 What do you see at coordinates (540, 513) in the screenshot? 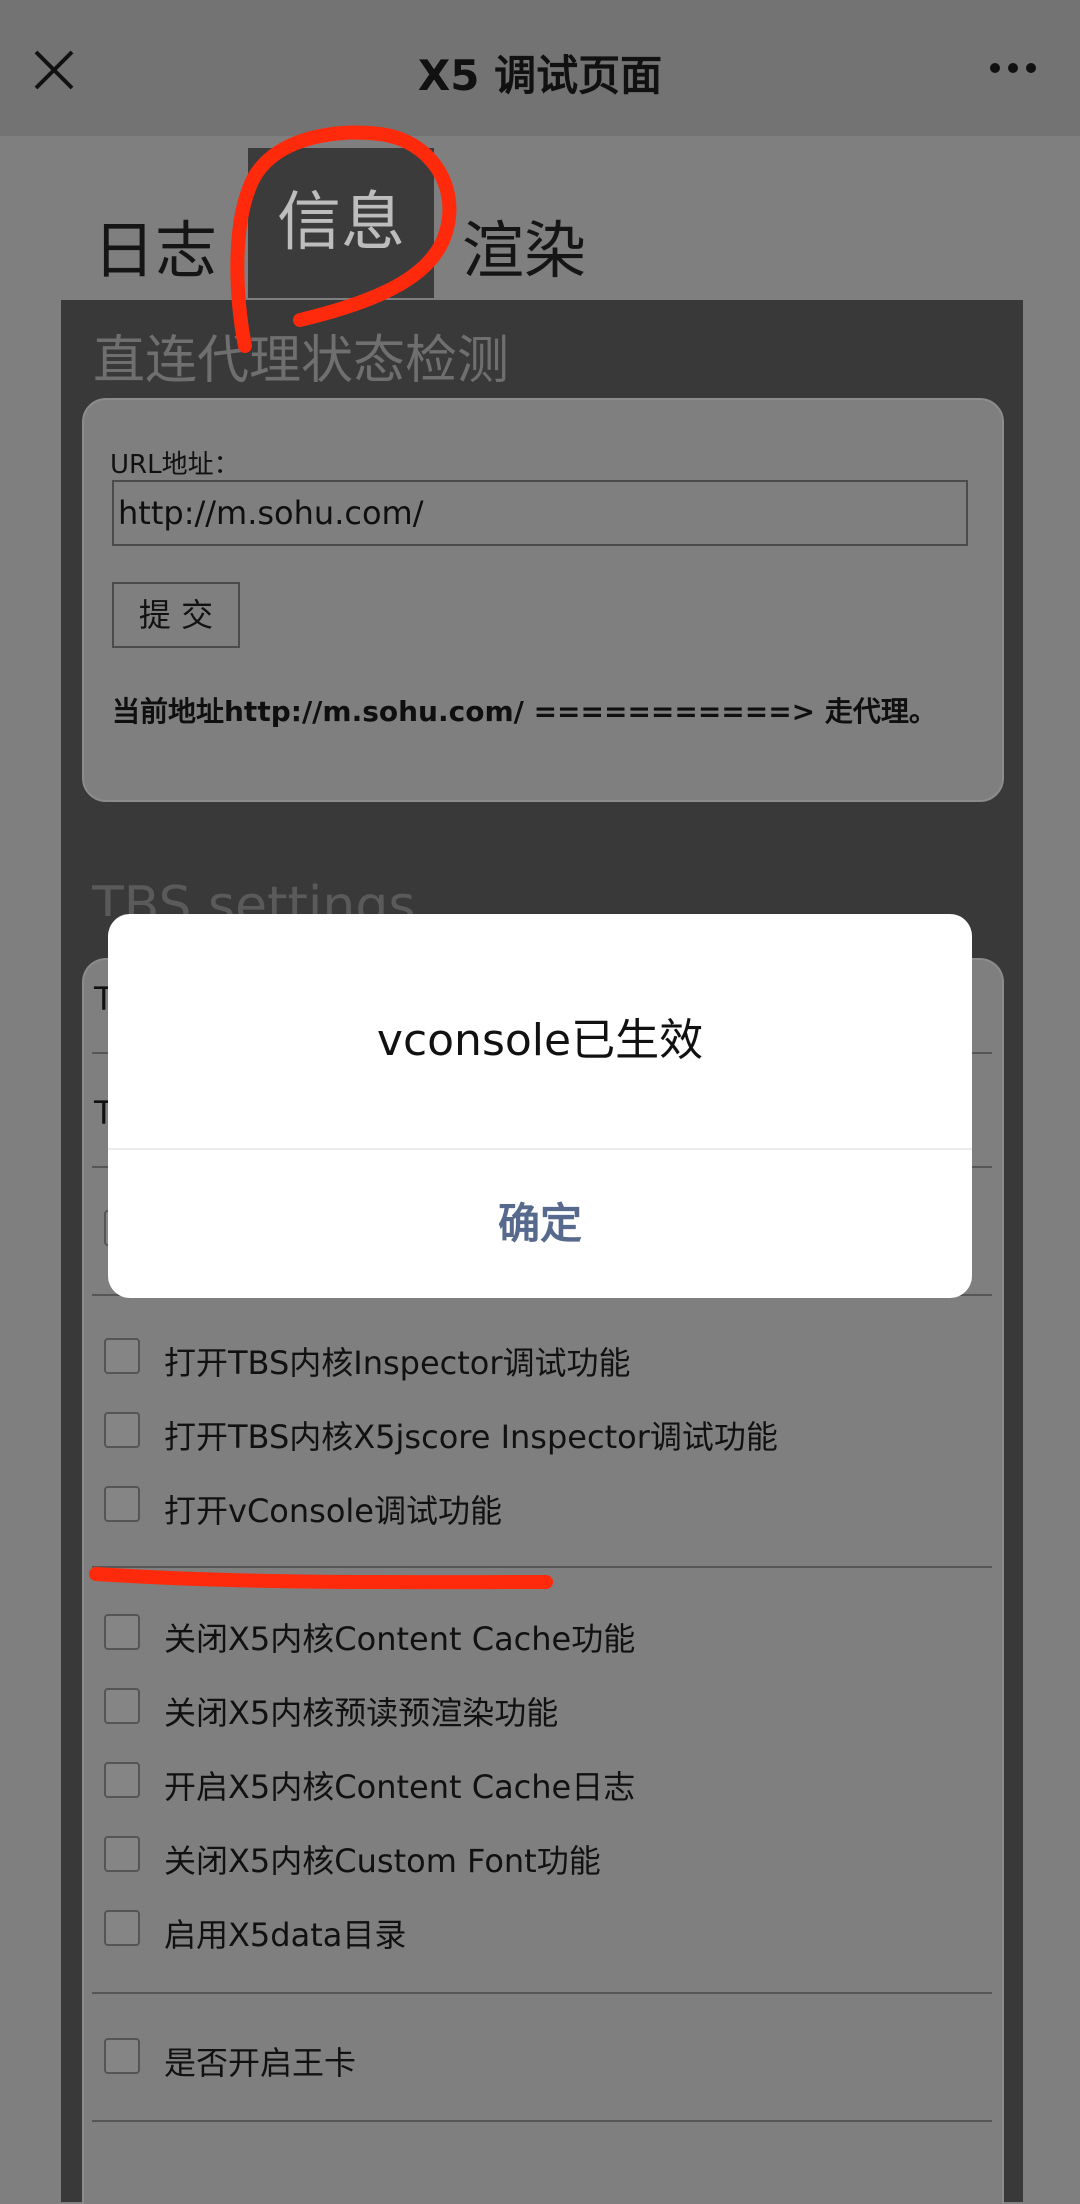
I see `url-input: http://m.sohu.com/` at bounding box center [540, 513].